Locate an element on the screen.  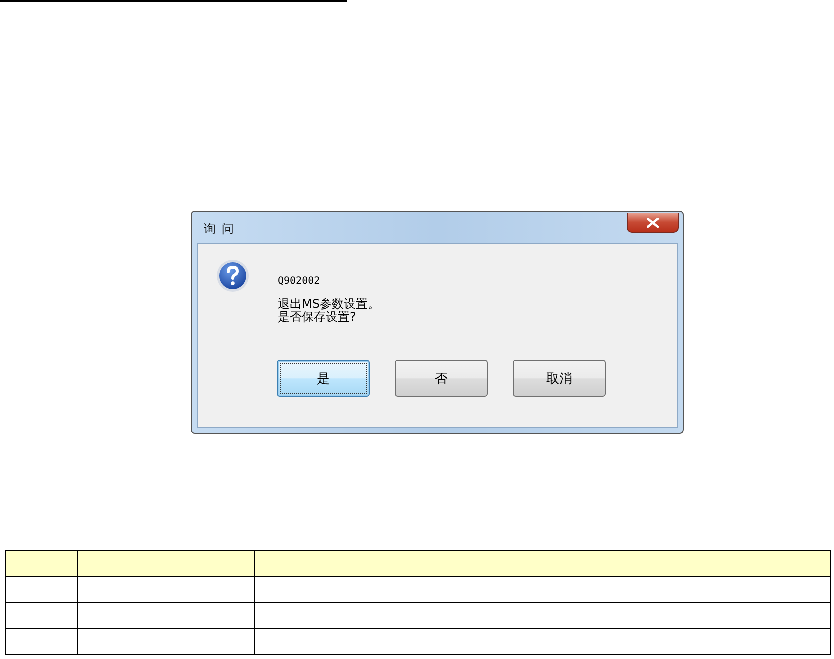
close-button is located at coordinates (653, 223).